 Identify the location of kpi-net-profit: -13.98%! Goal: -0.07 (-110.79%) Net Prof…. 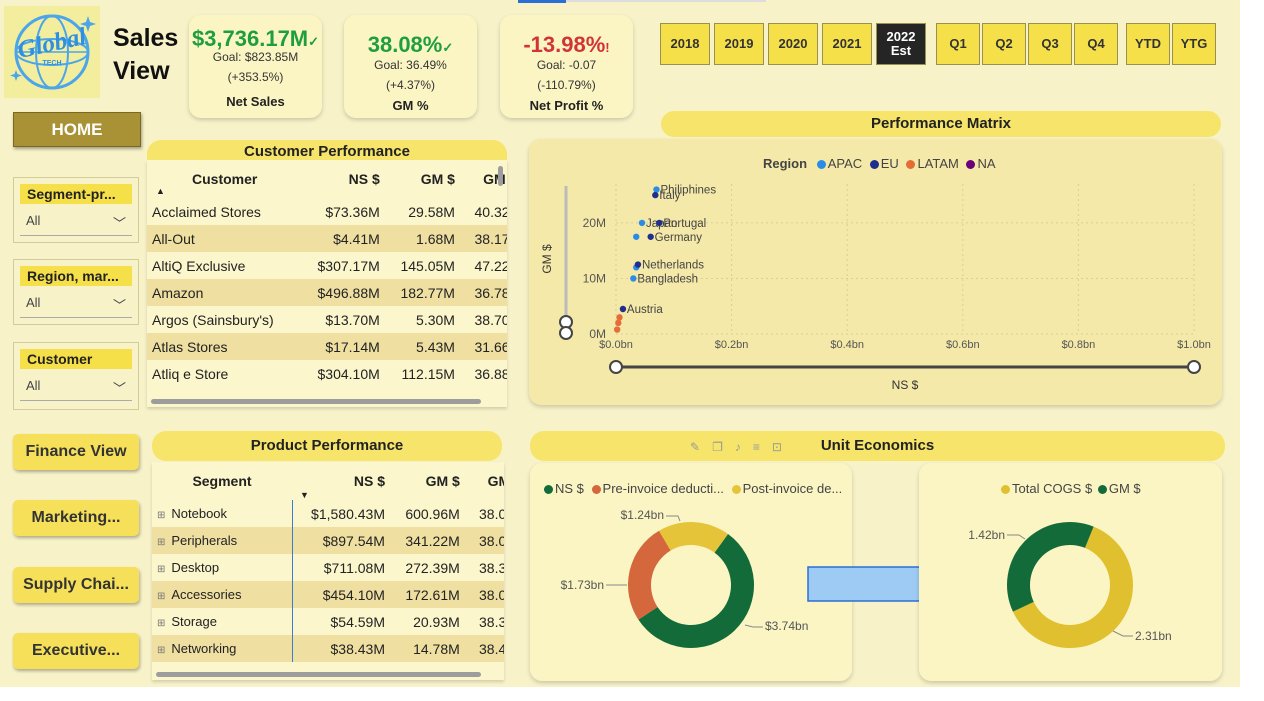
(566, 66).